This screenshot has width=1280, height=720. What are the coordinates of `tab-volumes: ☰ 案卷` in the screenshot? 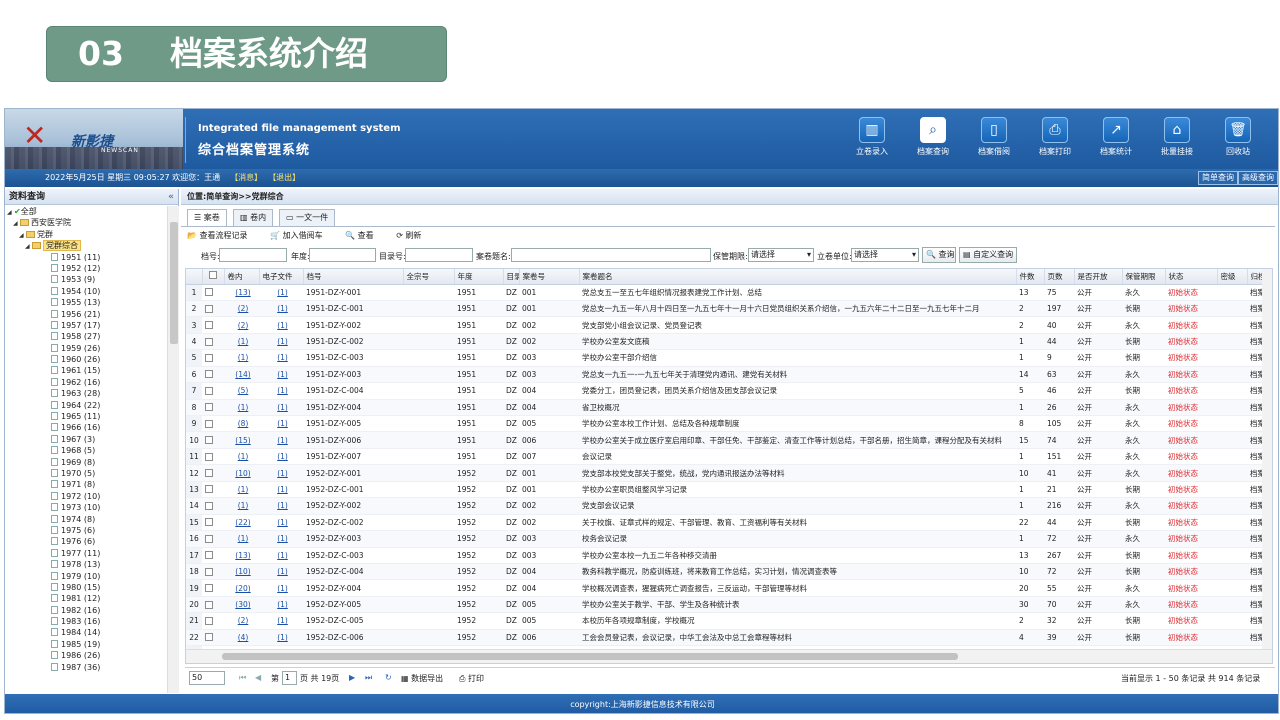 It's located at (207, 217).